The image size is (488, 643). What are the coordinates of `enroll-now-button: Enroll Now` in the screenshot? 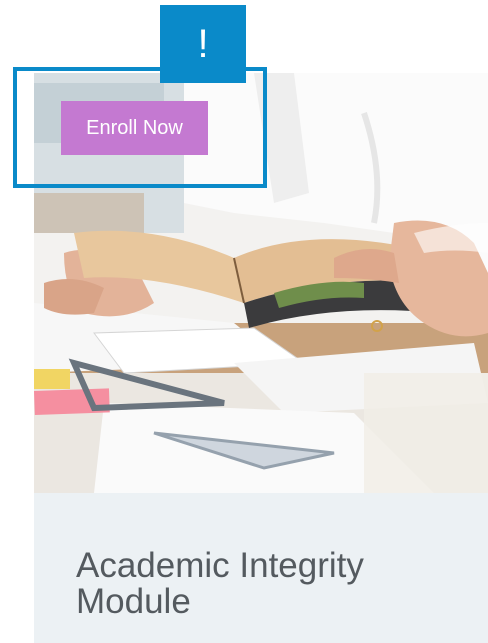 It's located at (134, 128).